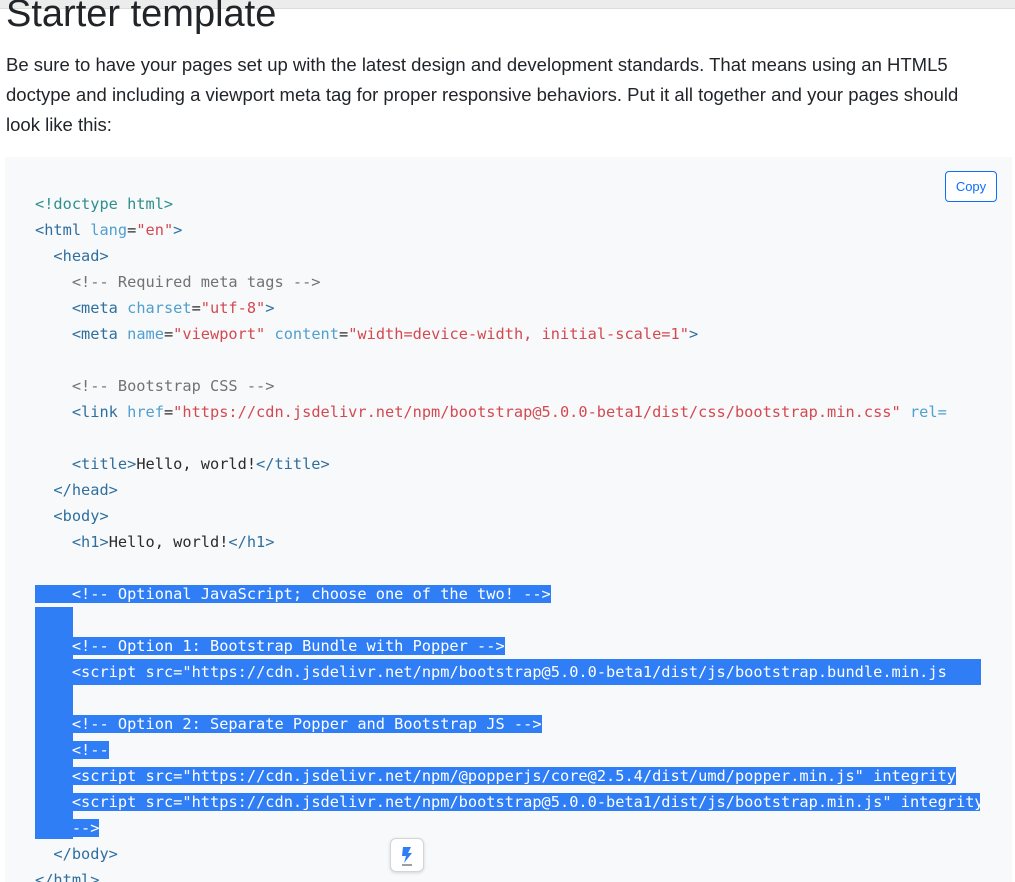  I want to click on floating-widget, so click(407, 855).